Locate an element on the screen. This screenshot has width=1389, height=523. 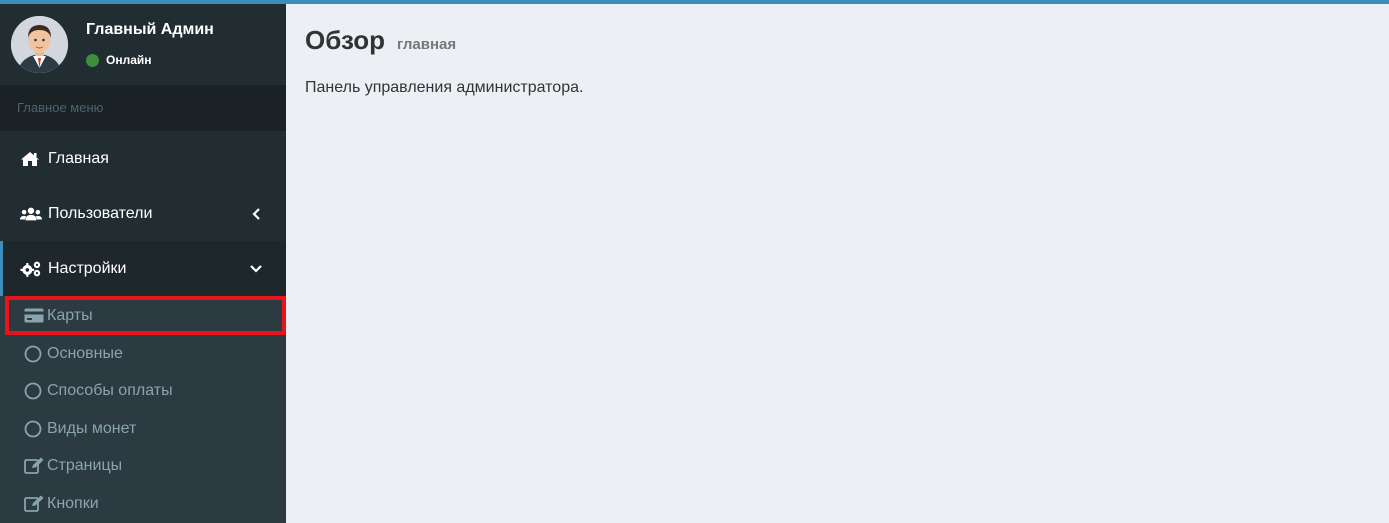
page-title-text: Обзор is located at coordinates (345, 40).